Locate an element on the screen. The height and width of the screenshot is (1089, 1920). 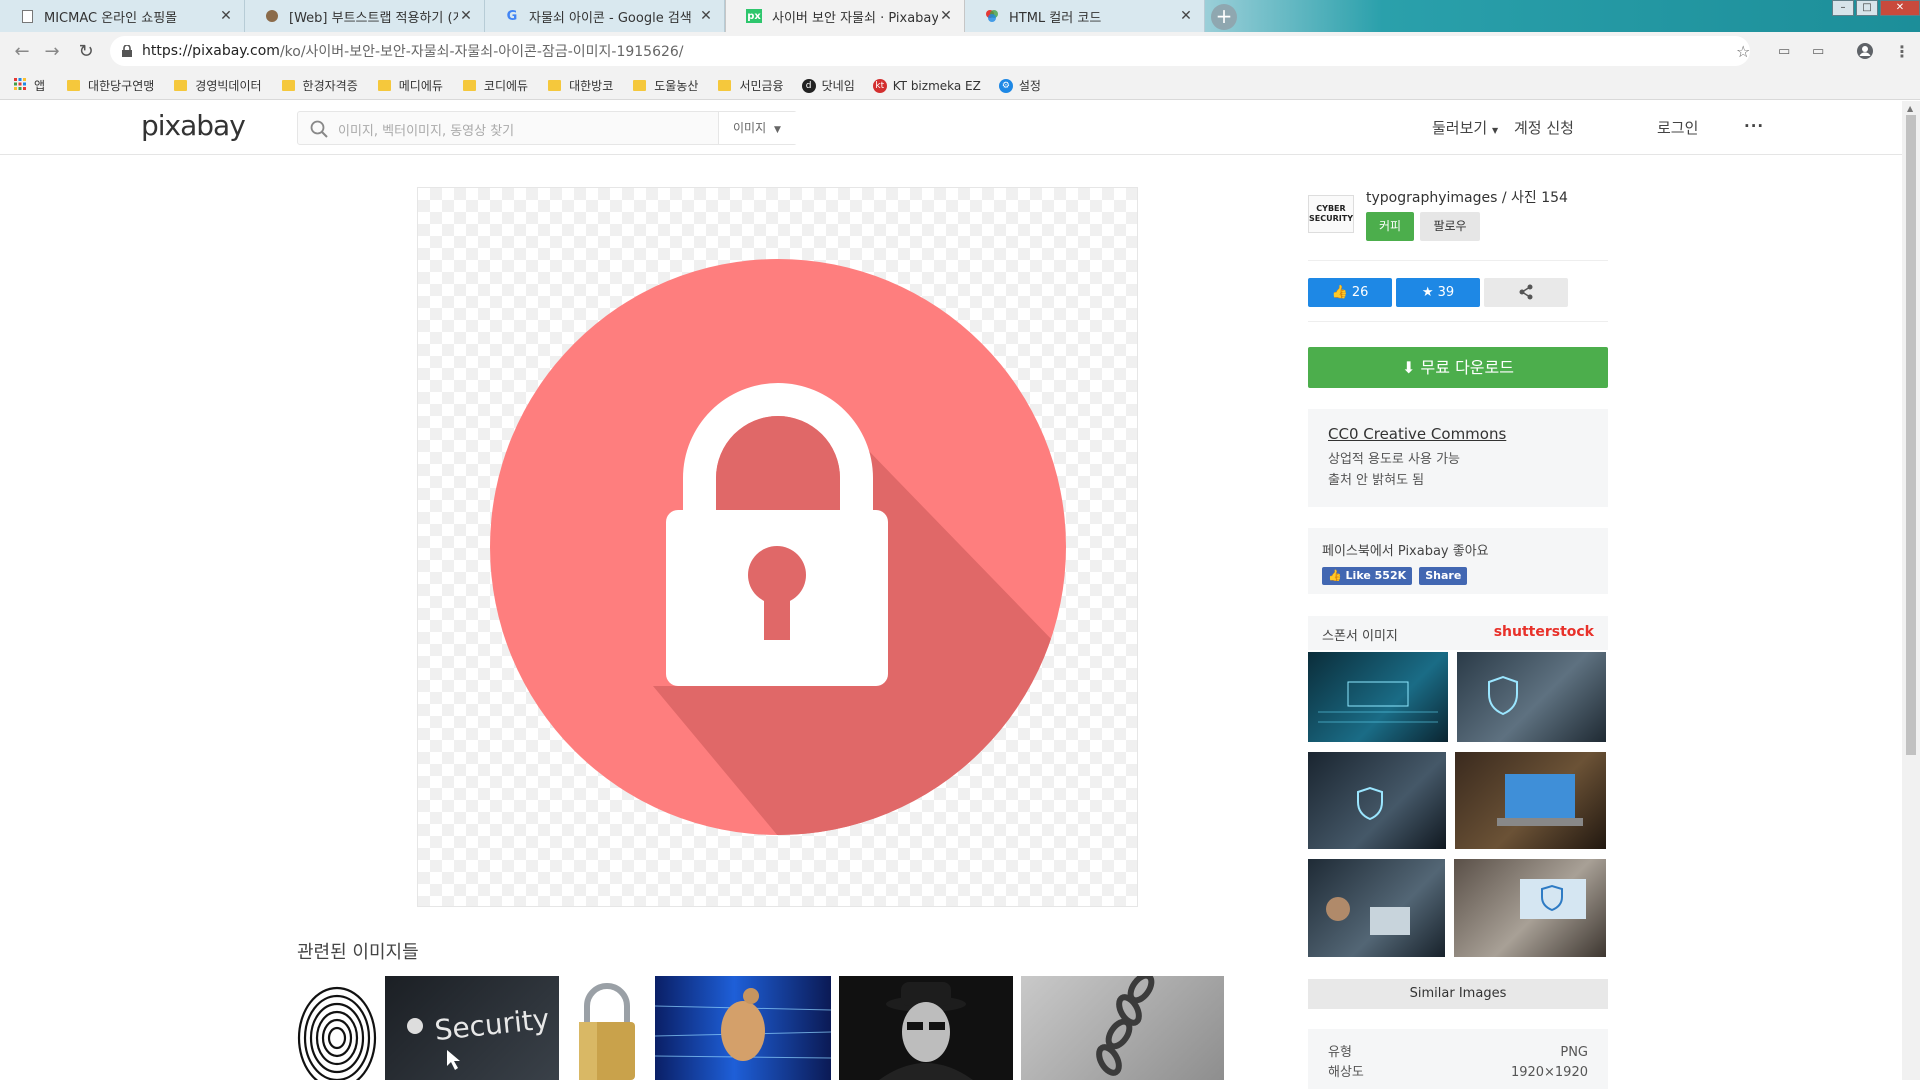
sponsor-header: 스폰서 이미지 shutterstock is located at coordinates (1458, 633).